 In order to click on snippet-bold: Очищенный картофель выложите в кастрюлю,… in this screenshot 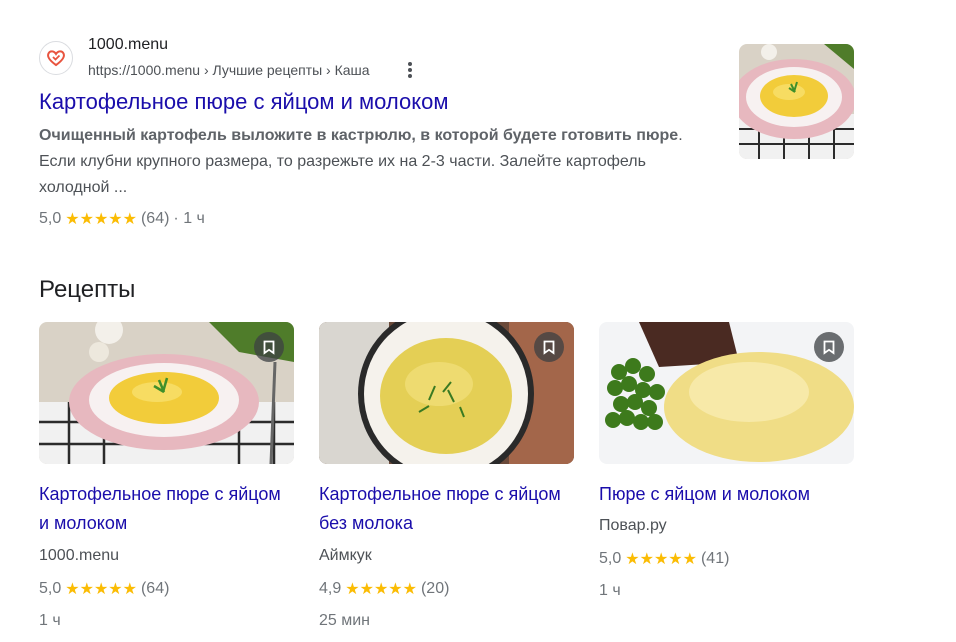, I will do `click(359, 135)`.